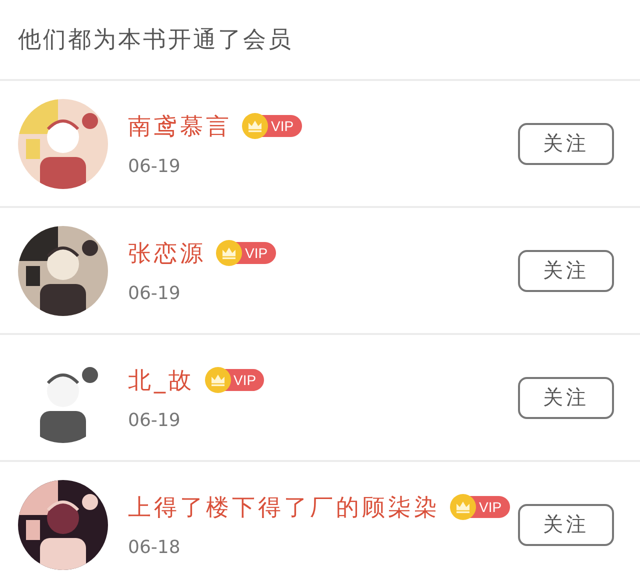 The height and width of the screenshot is (581, 640). I want to click on member-name: 南鸢慕言, so click(180, 126).